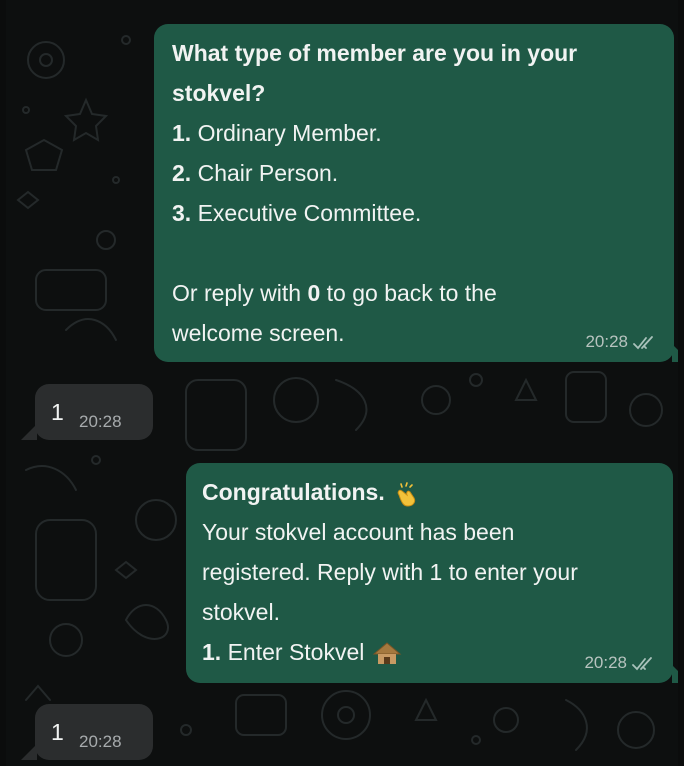  Describe the element at coordinates (265, 173) in the screenshot. I see `option-text: Chair Person.` at that location.